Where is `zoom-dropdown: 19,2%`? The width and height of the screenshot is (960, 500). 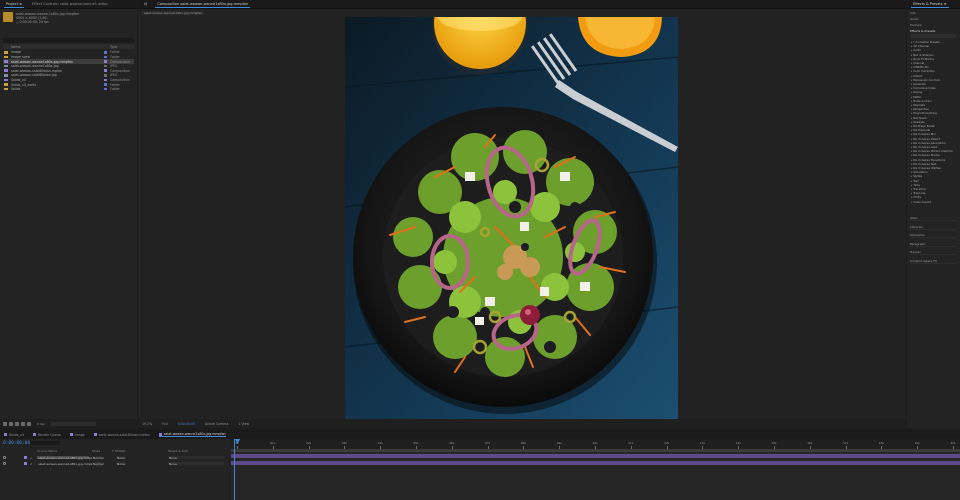 zoom-dropdown: 19,2% is located at coordinates (147, 424).